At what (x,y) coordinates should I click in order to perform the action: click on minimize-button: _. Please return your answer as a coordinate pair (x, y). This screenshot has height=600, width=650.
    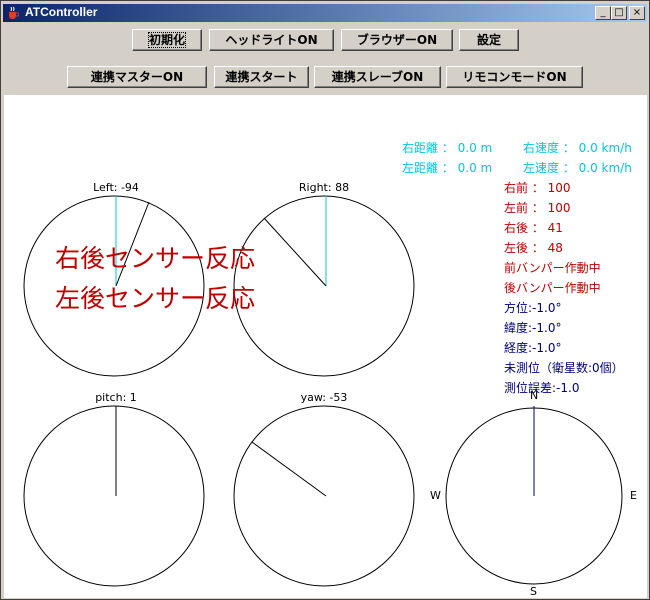
    Looking at the image, I should click on (603, 13).